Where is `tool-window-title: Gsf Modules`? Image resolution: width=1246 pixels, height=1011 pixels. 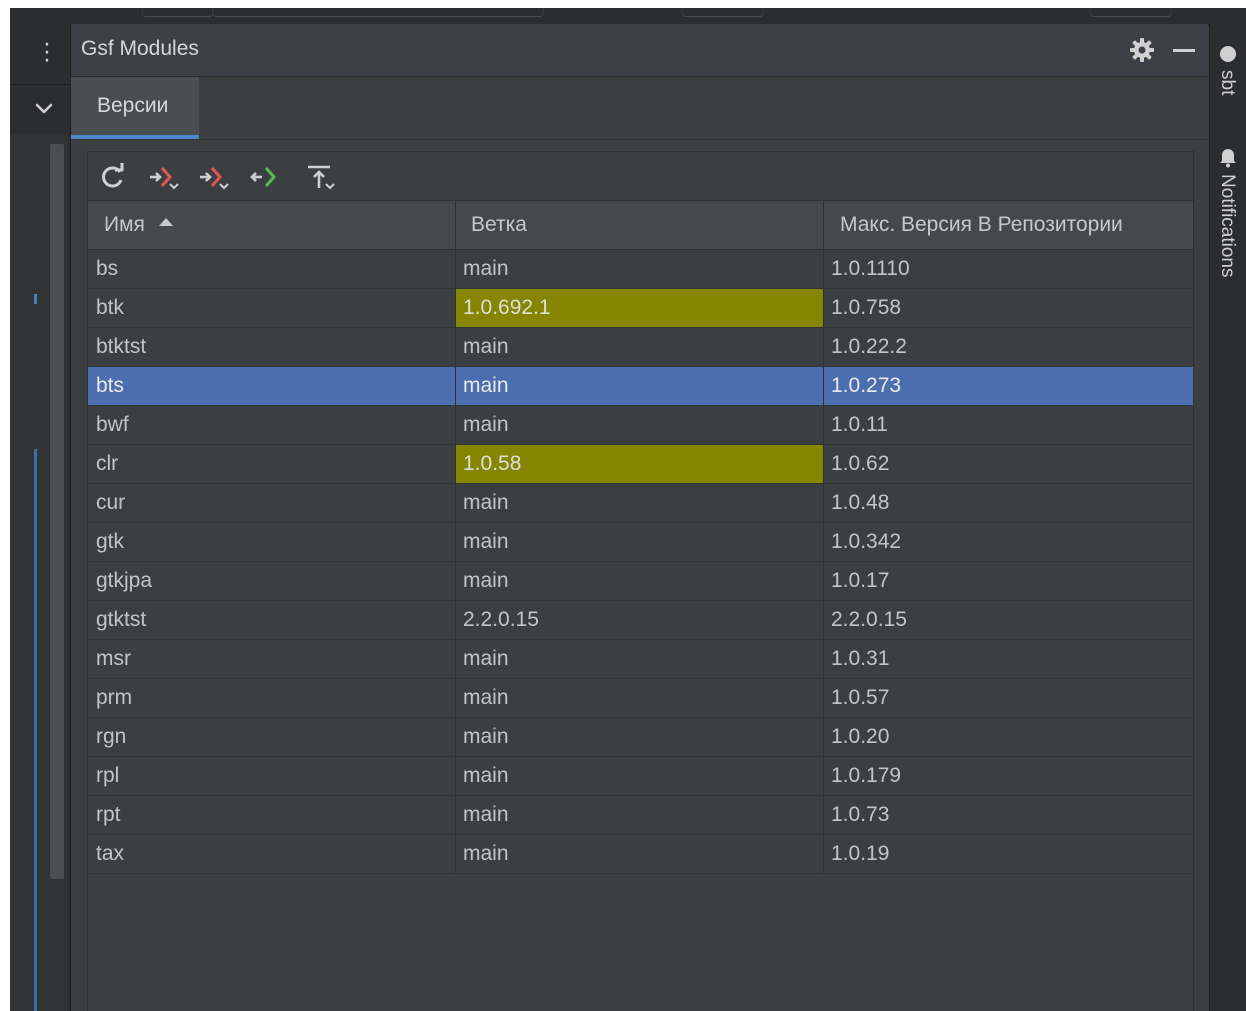 tool-window-title: Gsf Modules is located at coordinates (140, 48).